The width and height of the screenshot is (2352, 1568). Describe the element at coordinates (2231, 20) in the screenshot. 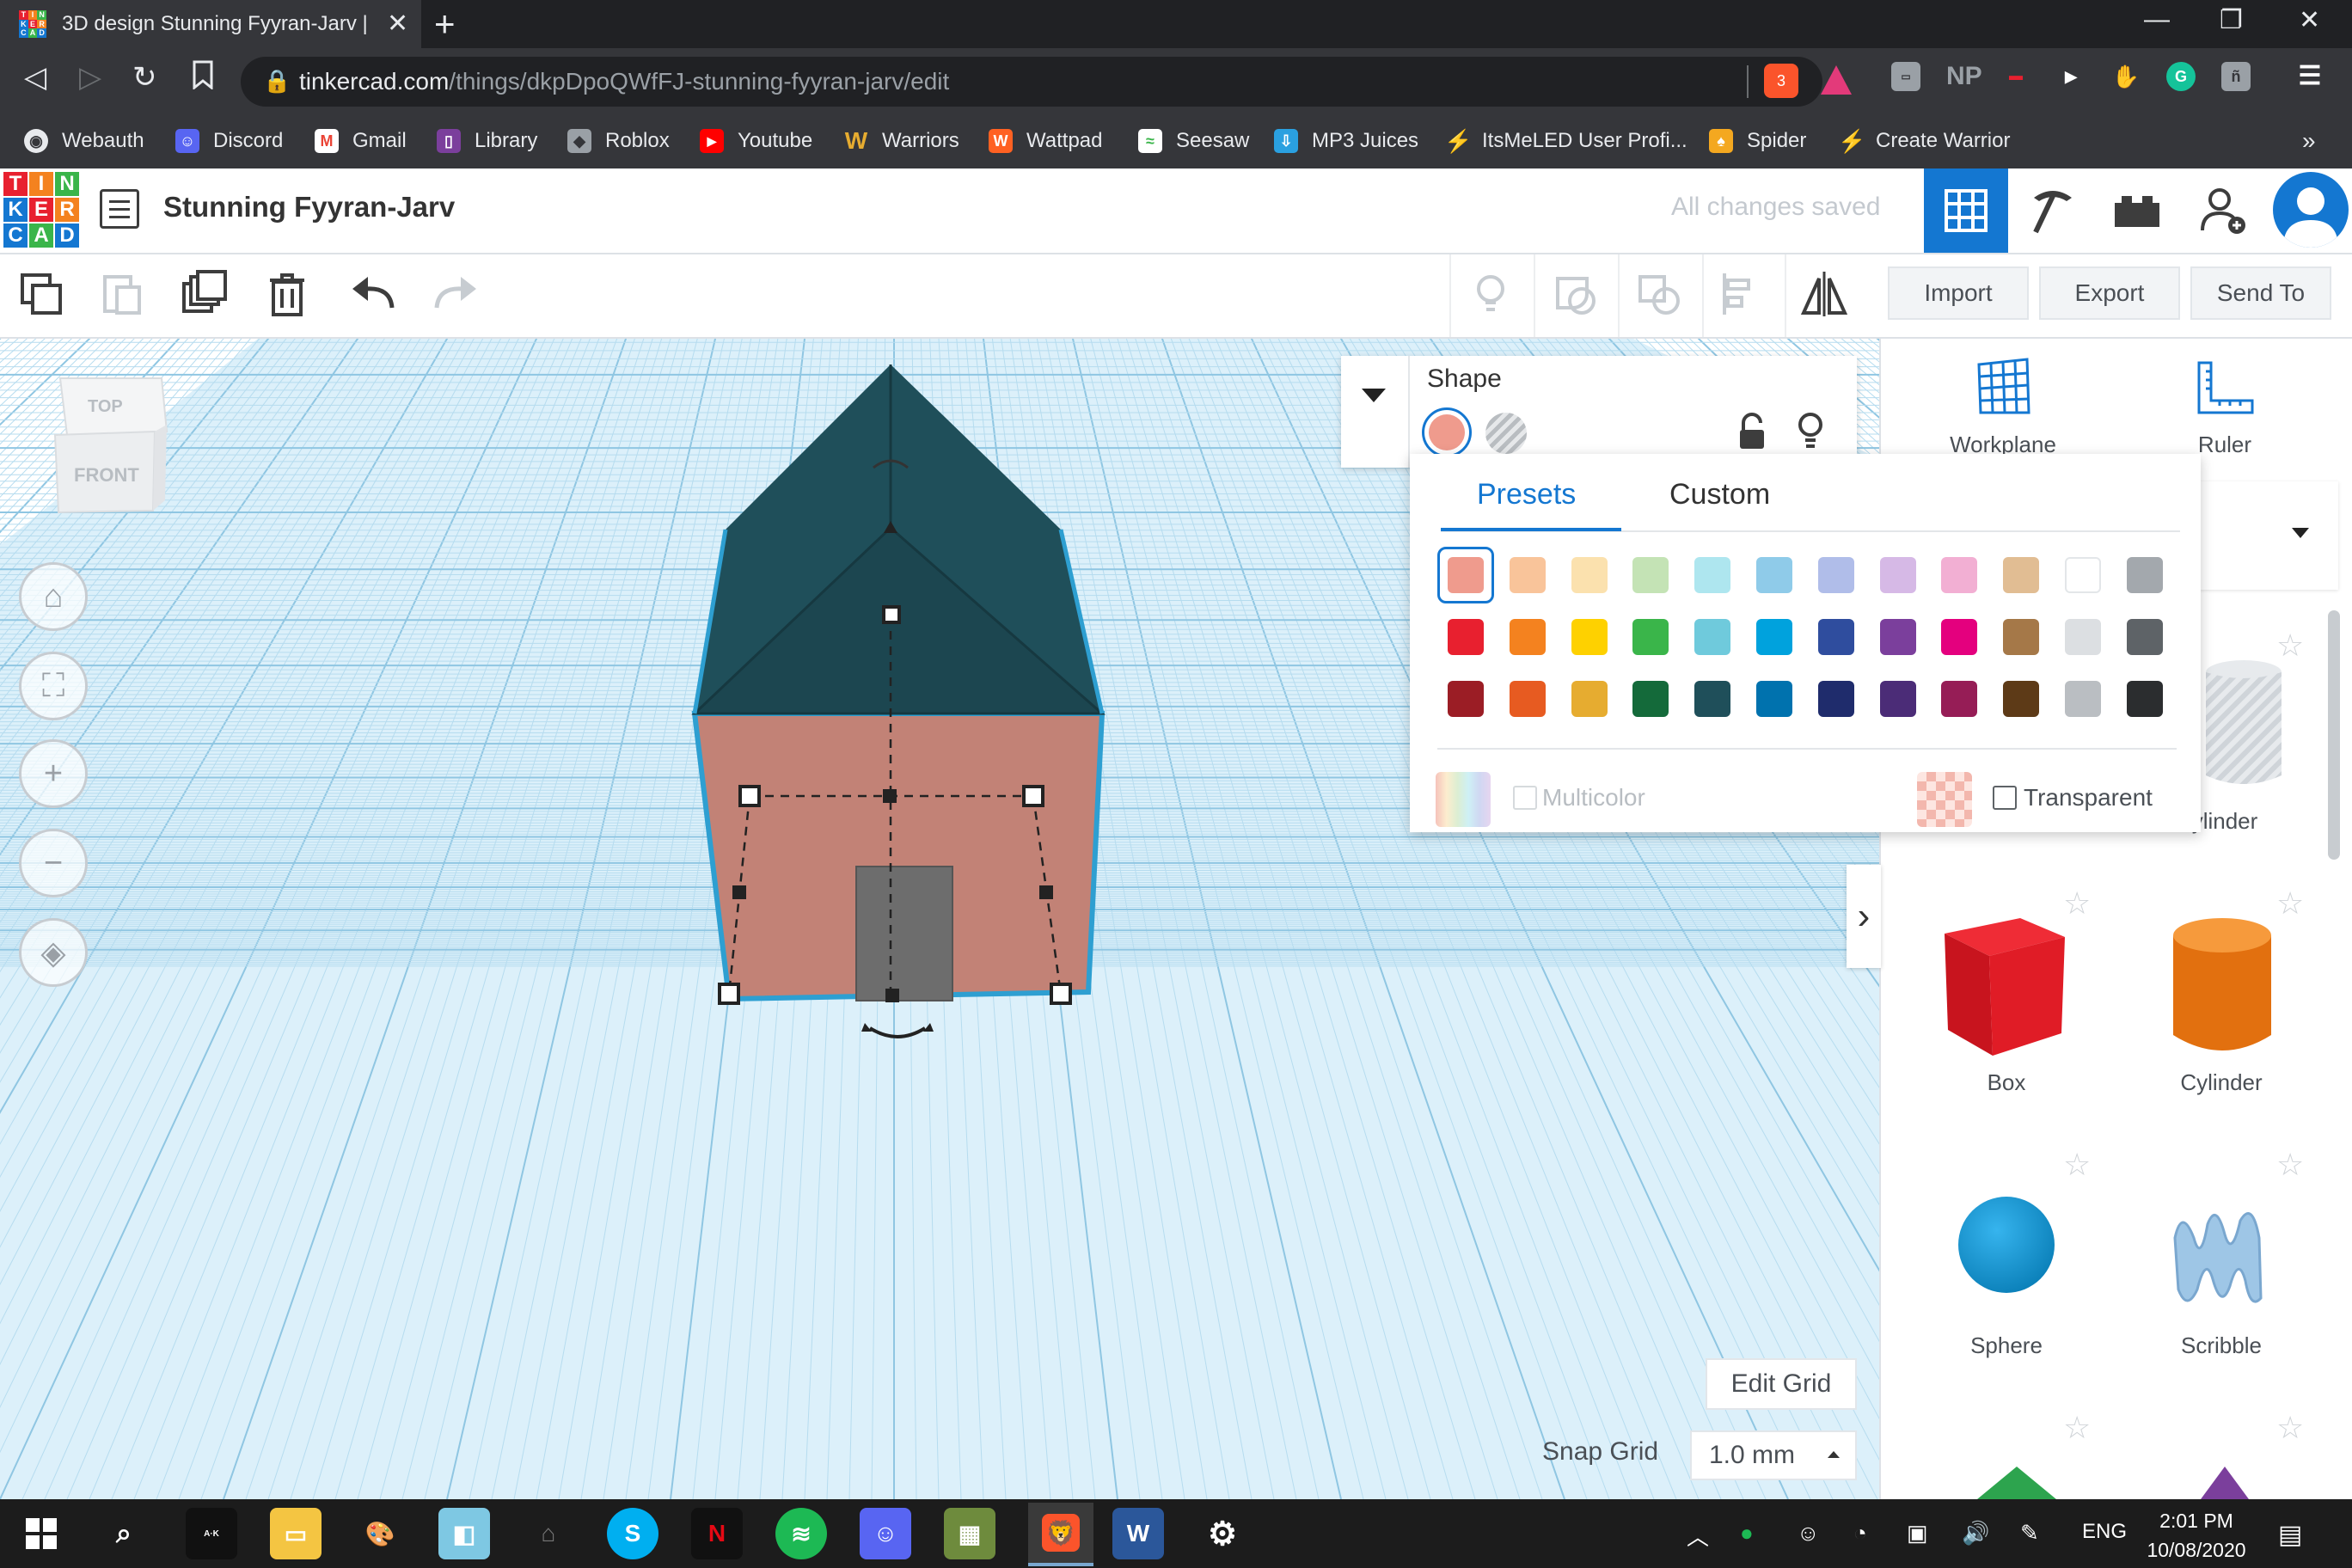

I see `restore-icon: ❐` at that location.